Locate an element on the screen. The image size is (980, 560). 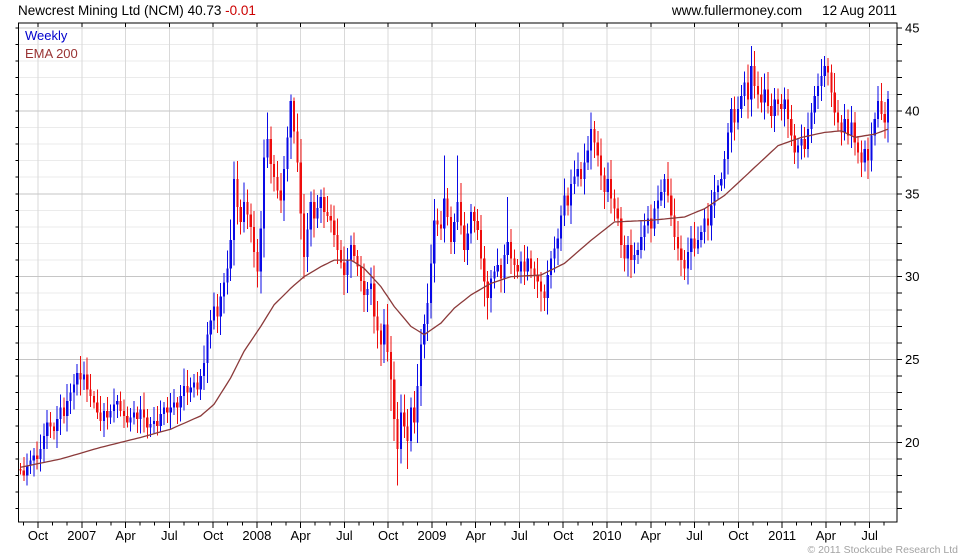
y-axis-label: 20 is located at coordinates (912, 442).